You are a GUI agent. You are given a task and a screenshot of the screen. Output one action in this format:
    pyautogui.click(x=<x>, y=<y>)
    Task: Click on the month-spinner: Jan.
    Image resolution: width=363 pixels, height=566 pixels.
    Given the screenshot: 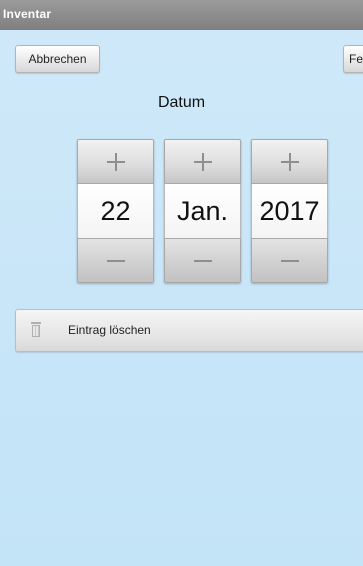 What is the action you would take?
    pyautogui.click(x=202, y=211)
    